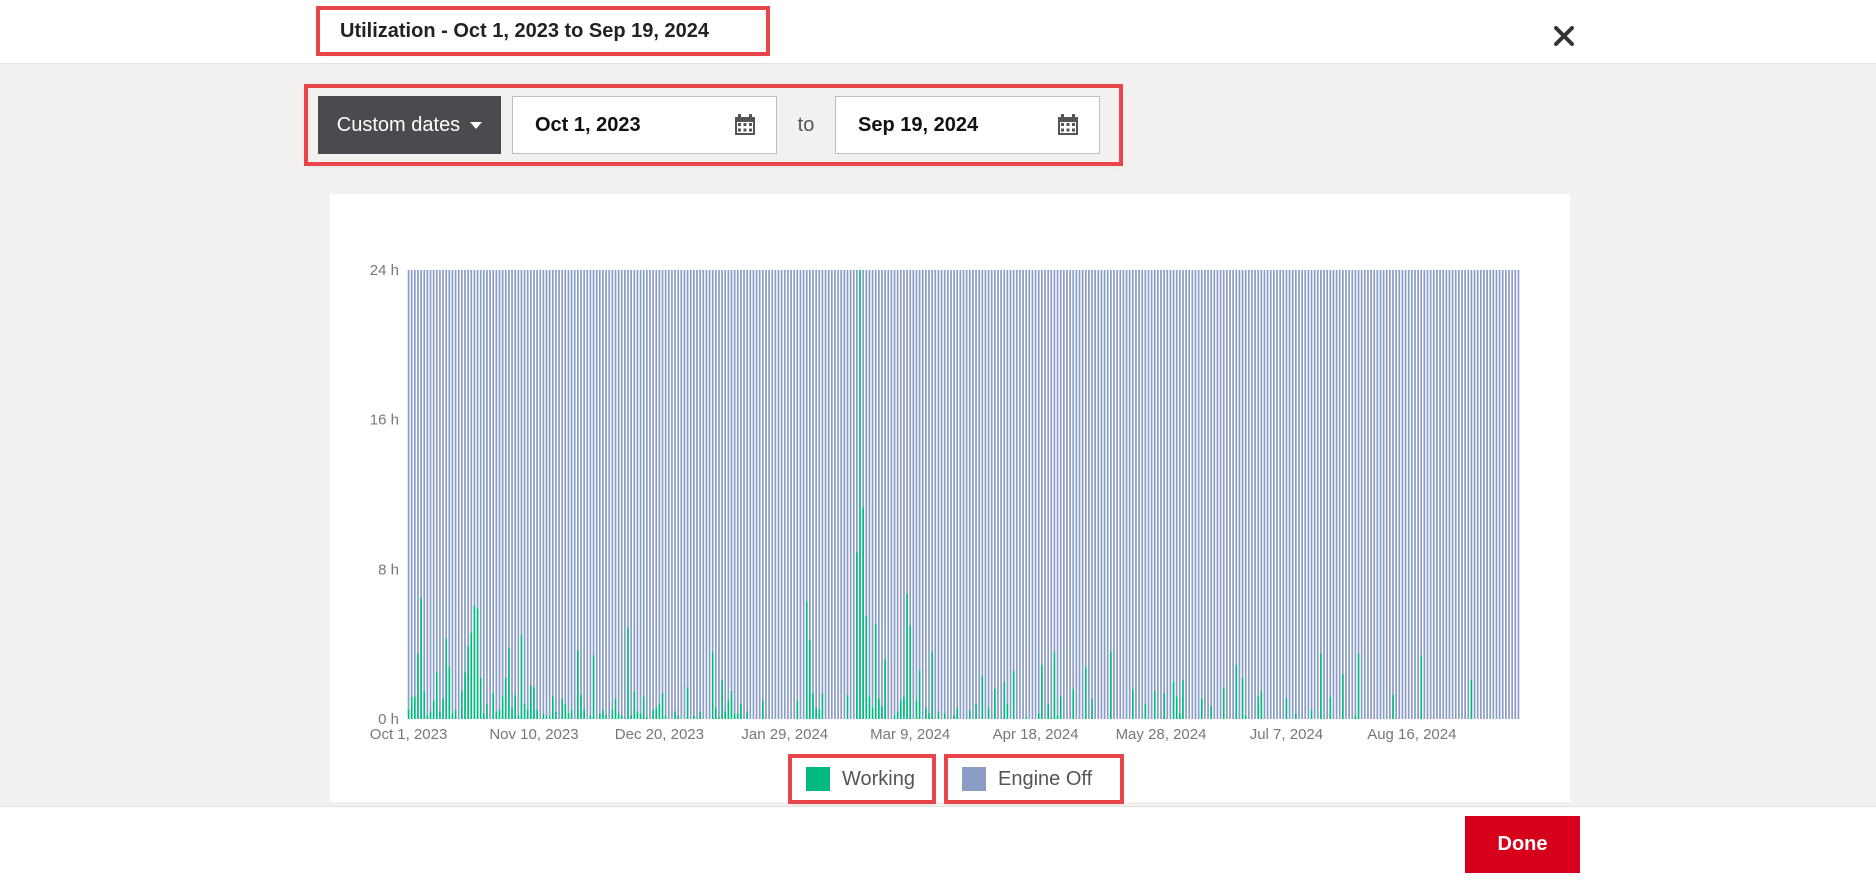  Describe the element at coordinates (1034, 779) in the screenshot. I see `legend-item-engine-off: Engine Off` at that location.